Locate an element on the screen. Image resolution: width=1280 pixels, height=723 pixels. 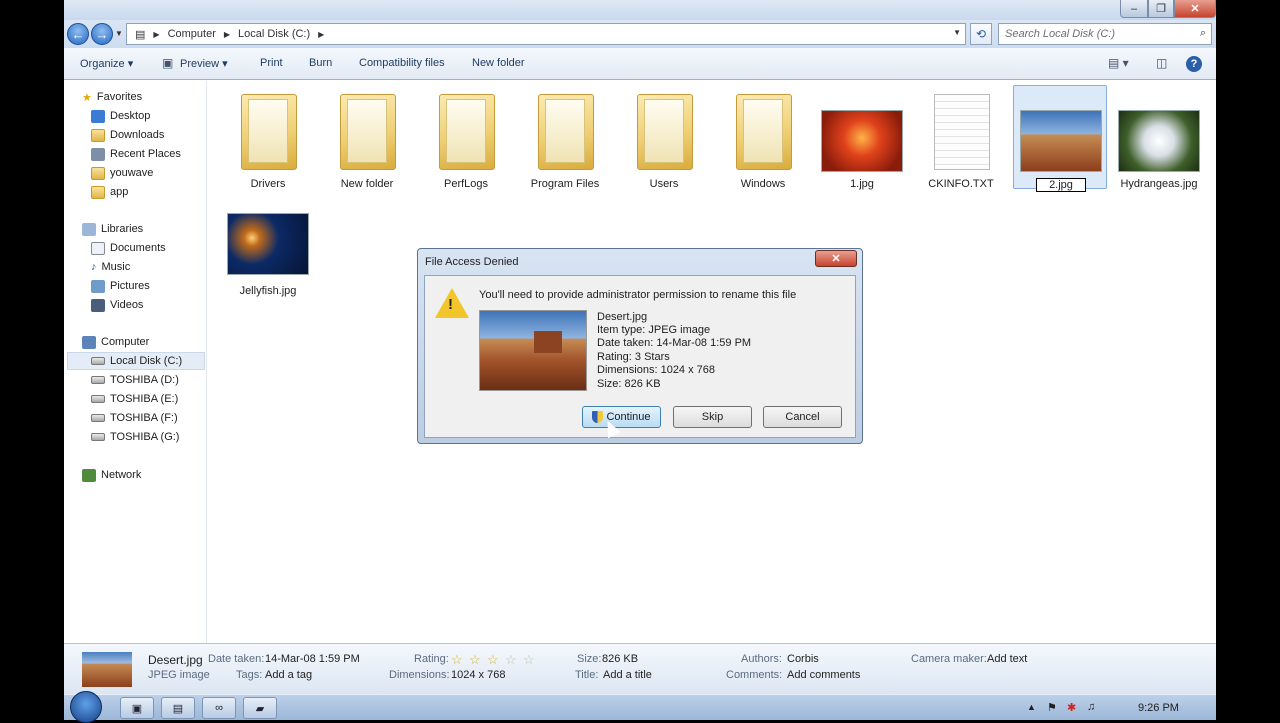
compatibility-files-button: Compatibility files is located at coordinates (402, 63).